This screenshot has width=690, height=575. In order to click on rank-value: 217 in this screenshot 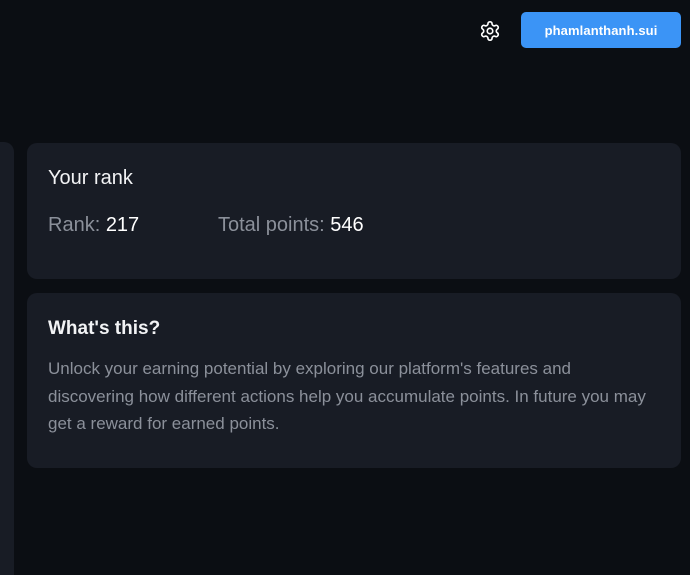, I will do `click(122, 225)`.